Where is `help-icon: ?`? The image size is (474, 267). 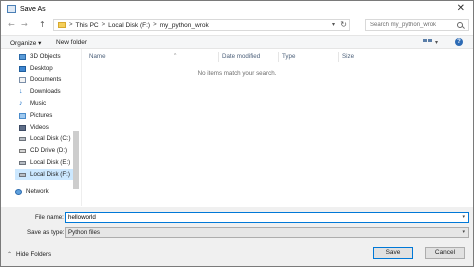 help-icon: ? is located at coordinates (459, 42).